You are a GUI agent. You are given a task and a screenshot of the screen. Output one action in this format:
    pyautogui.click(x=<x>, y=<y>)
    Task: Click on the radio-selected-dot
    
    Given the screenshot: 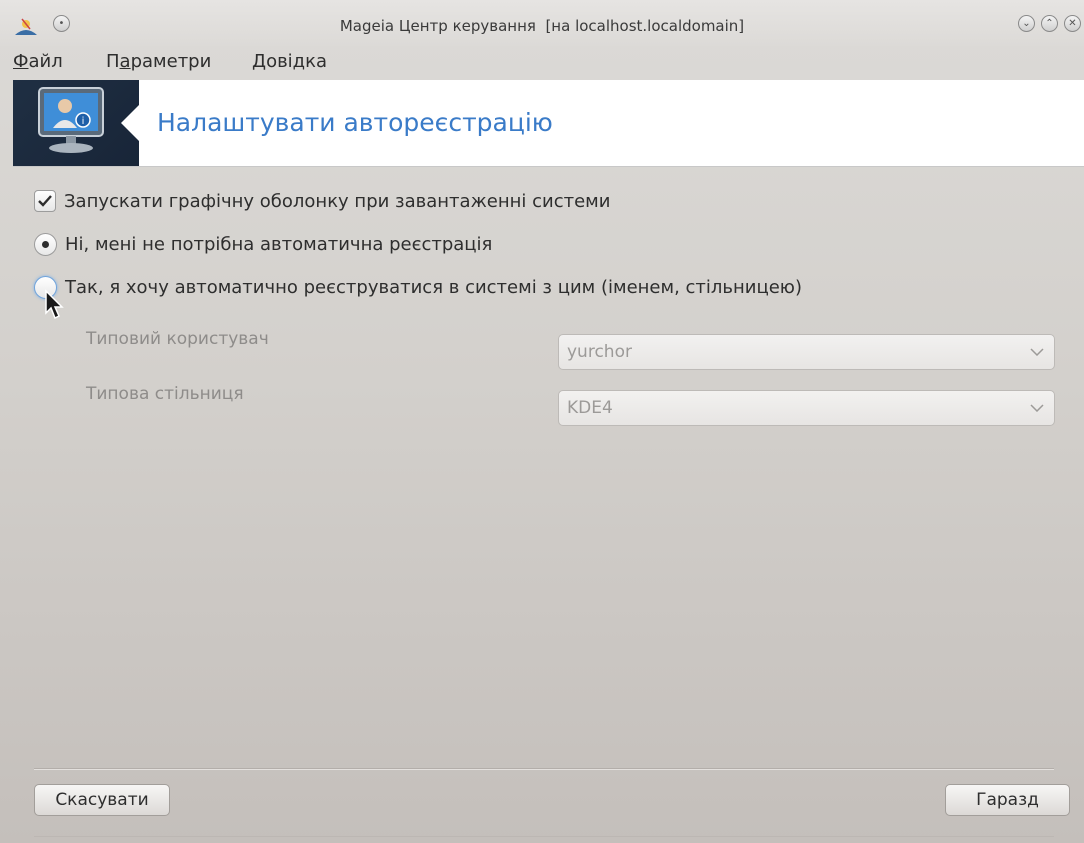 What is the action you would take?
    pyautogui.click(x=45, y=244)
    